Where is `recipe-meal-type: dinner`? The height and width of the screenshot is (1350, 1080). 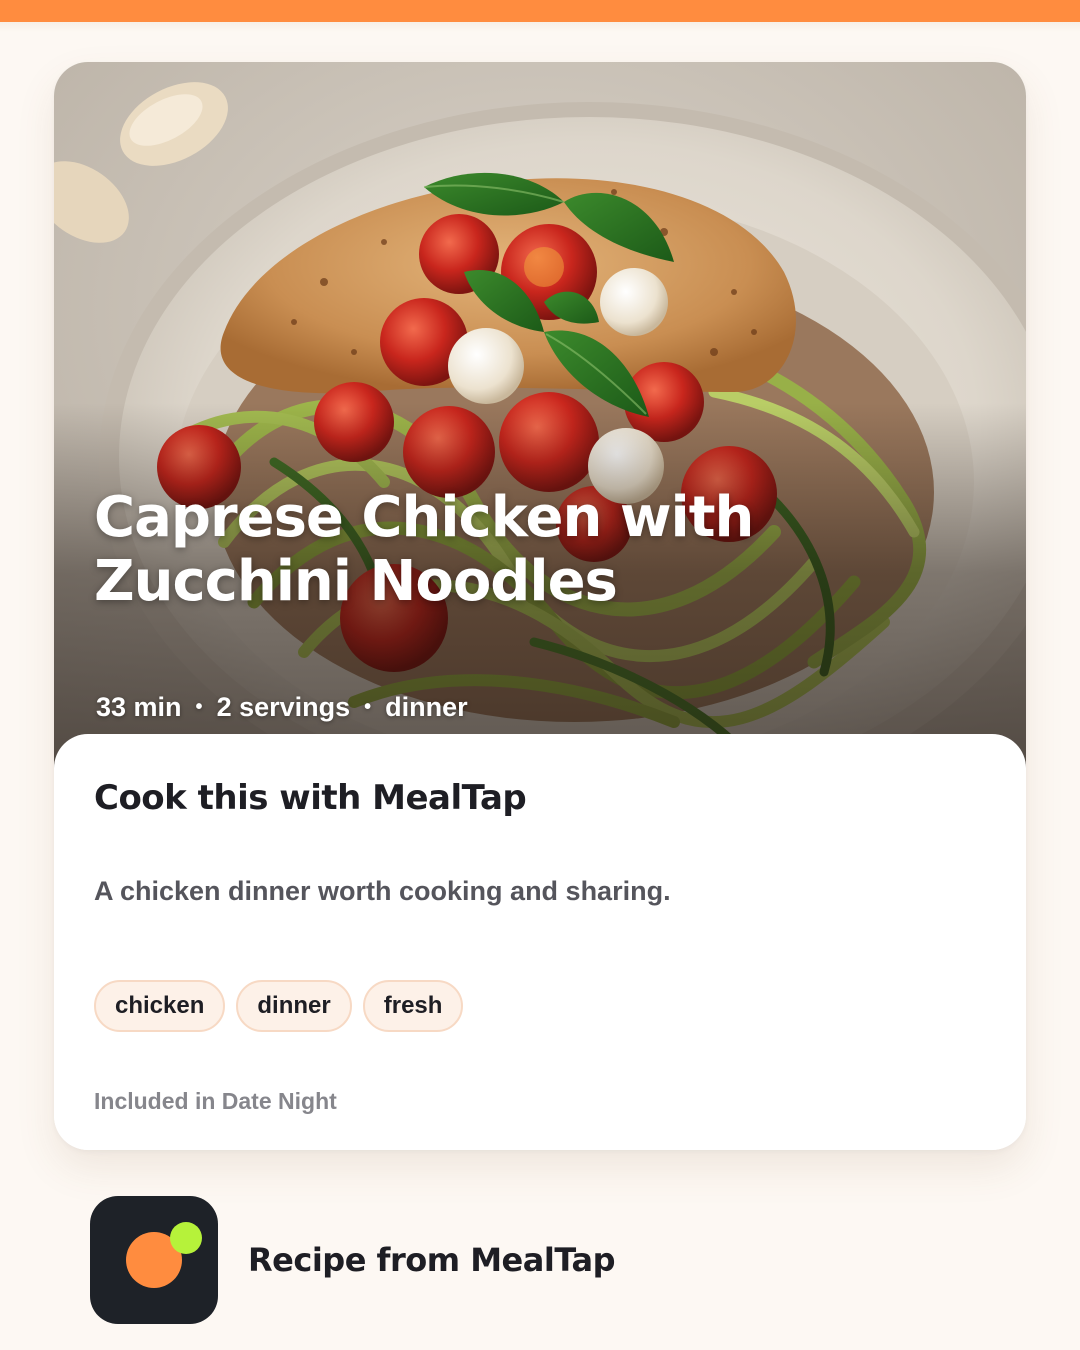
recipe-meal-type: dinner is located at coordinates (426, 707).